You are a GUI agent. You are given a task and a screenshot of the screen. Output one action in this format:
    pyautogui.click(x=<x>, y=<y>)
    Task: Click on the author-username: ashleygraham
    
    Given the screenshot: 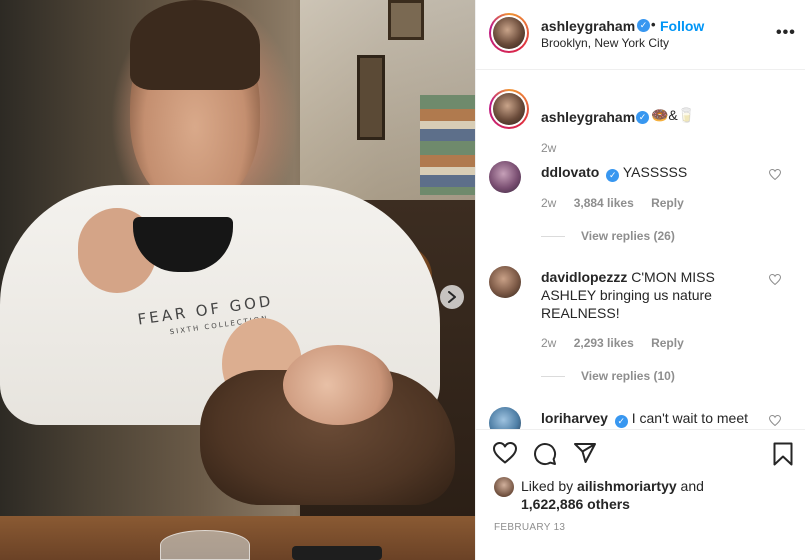 What is the action you would take?
    pyautogui.click(x=588, y=26)
    